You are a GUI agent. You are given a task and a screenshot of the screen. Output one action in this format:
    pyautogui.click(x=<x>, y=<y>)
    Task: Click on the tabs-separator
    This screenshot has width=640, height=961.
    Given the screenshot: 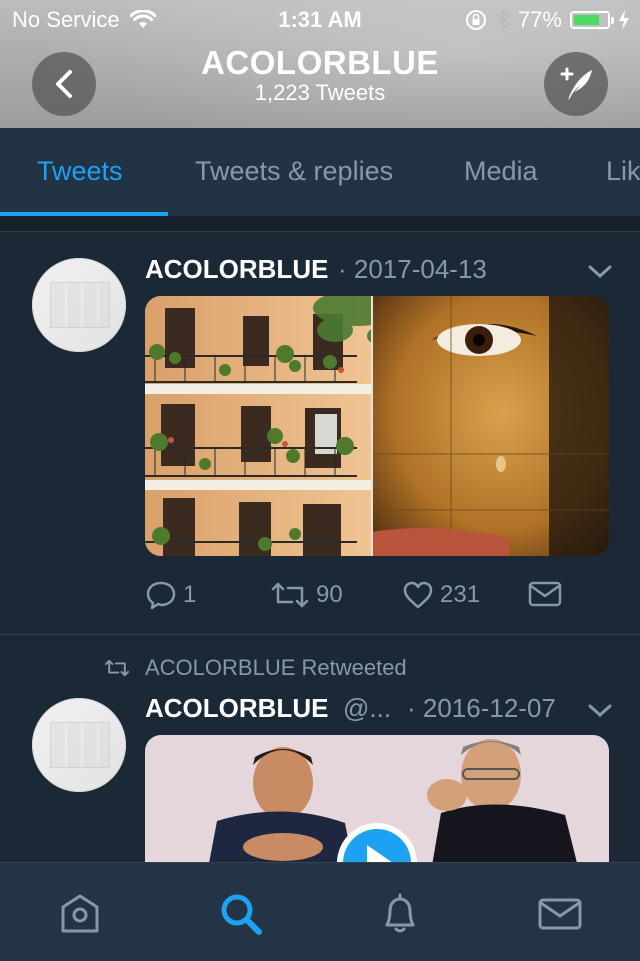 What is the action you would take?
    pyautogui.click(x=320, y=224)
    